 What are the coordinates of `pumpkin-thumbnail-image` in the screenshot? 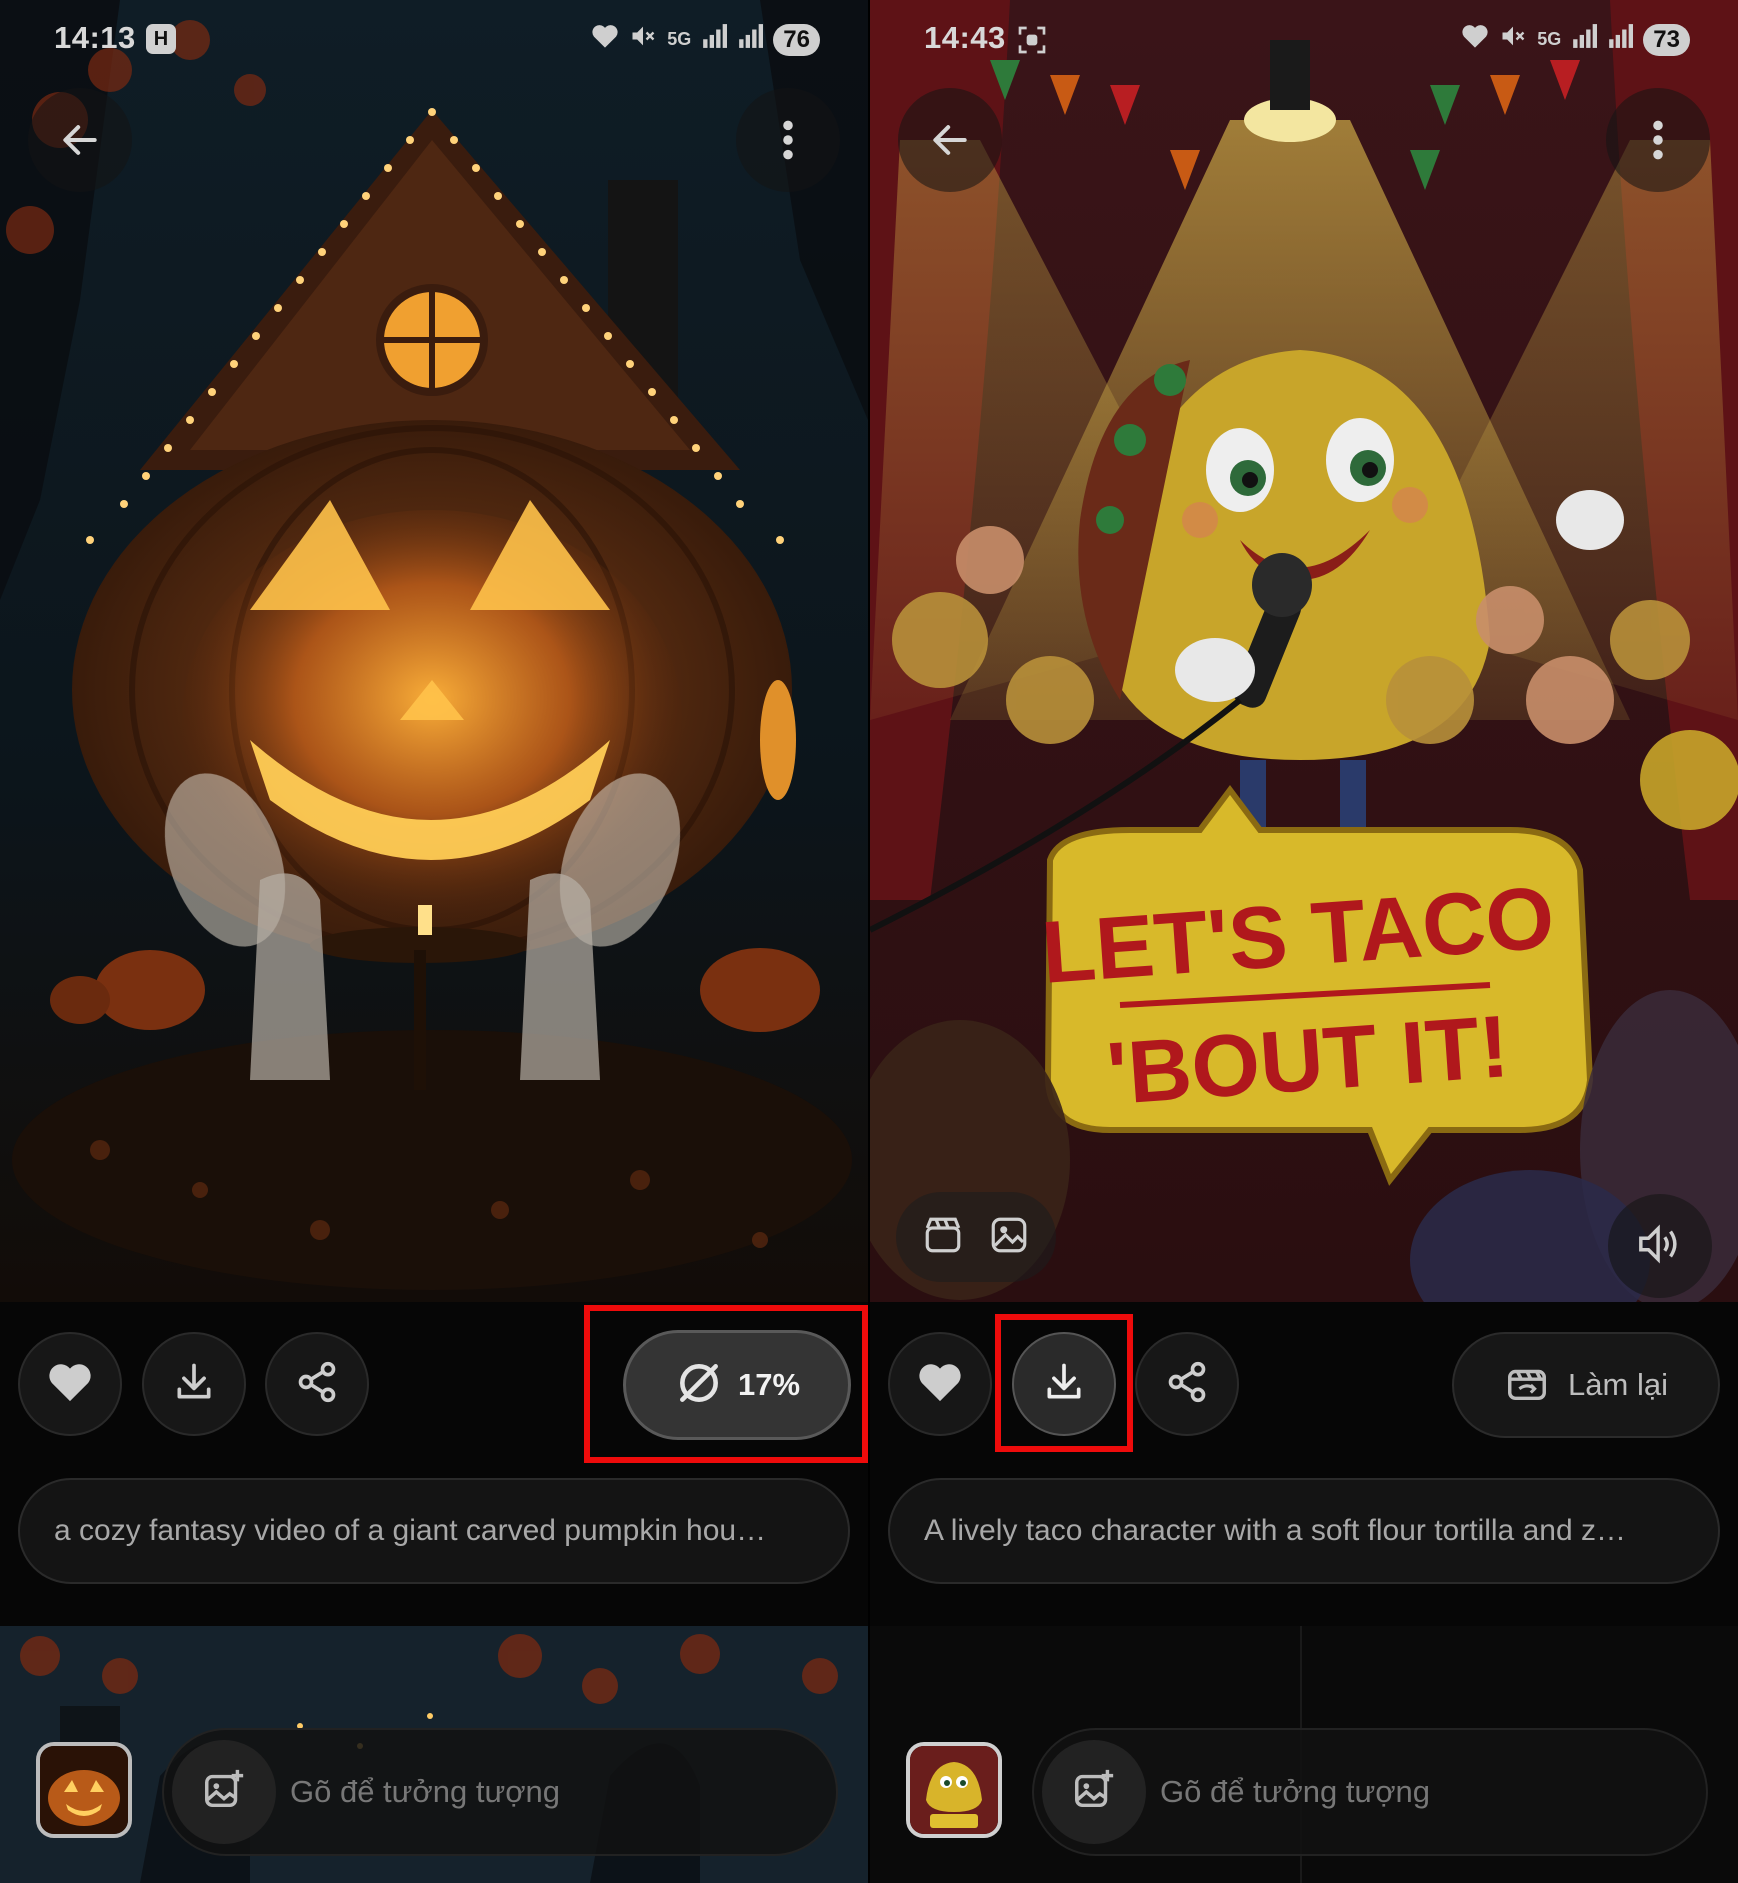 It's located at (84, 1790).